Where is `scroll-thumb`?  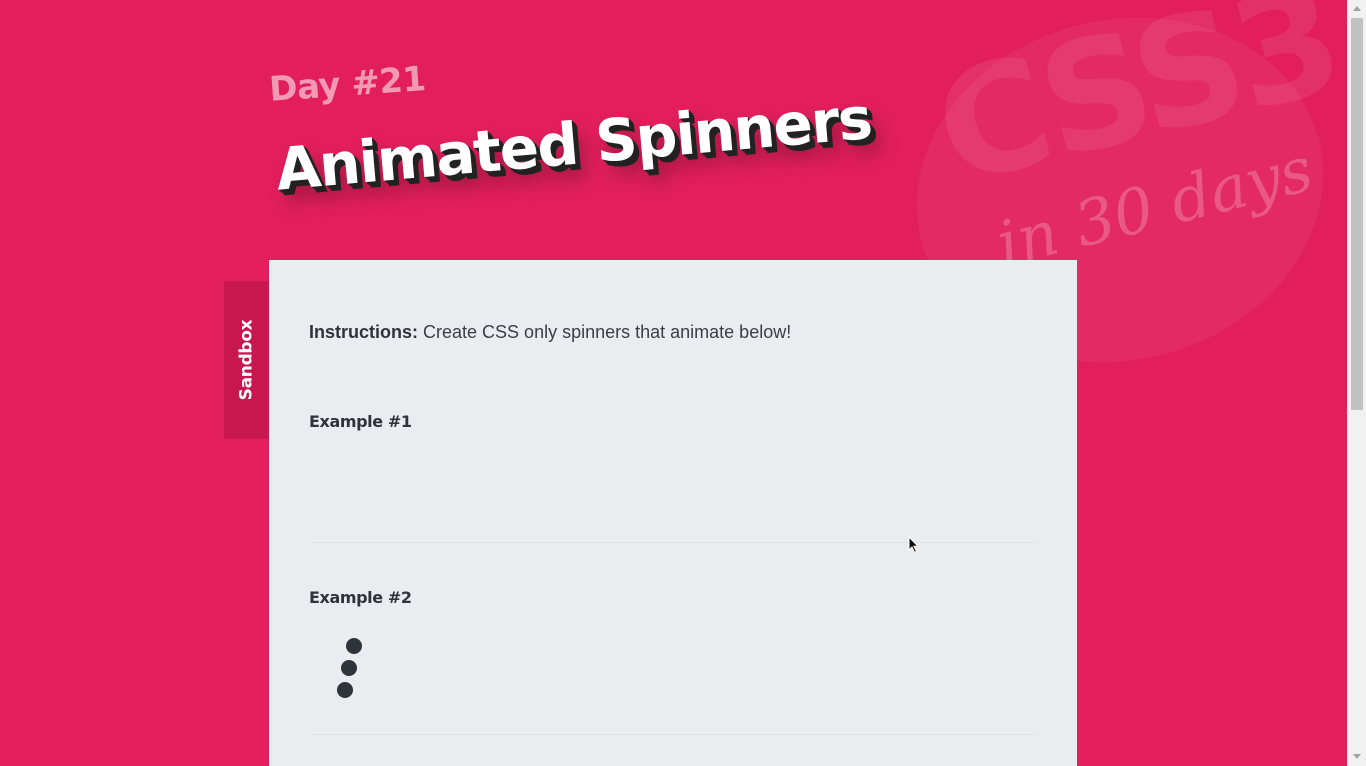 scroll-thumb is located at coordinates (1357, 214).